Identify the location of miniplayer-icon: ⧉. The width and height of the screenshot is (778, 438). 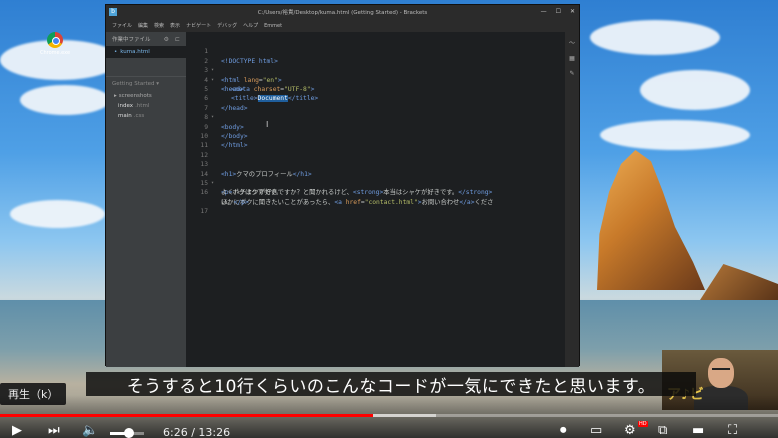
(662, 431).